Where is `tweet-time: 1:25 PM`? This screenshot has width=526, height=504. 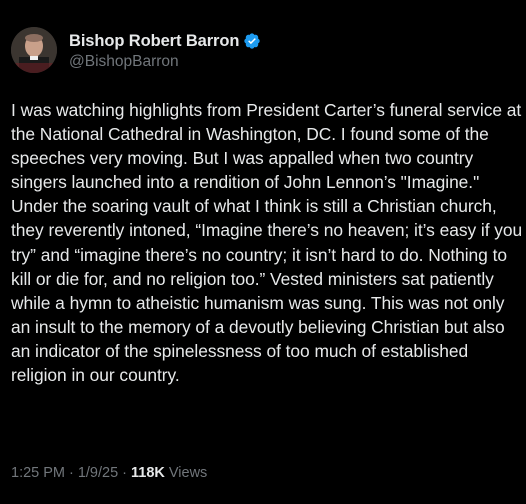 tweet-time: 1:25 PM is located at coordinates (38, 473).